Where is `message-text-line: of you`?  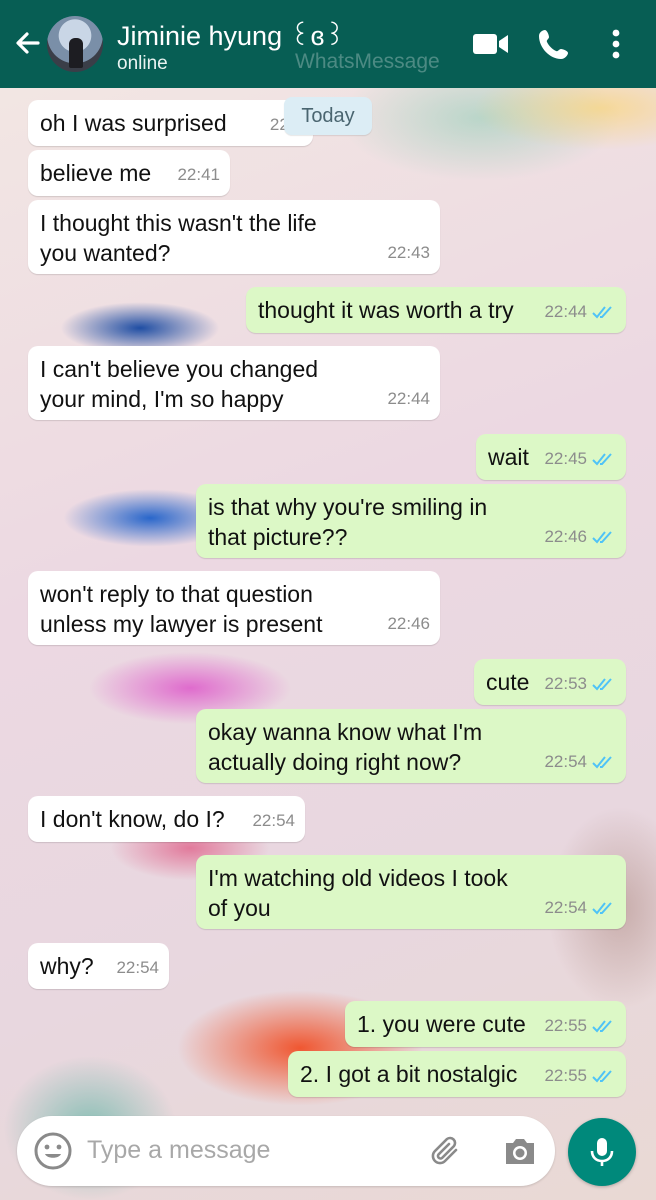
message-text-line: of you is located at coordinates (239, 908).